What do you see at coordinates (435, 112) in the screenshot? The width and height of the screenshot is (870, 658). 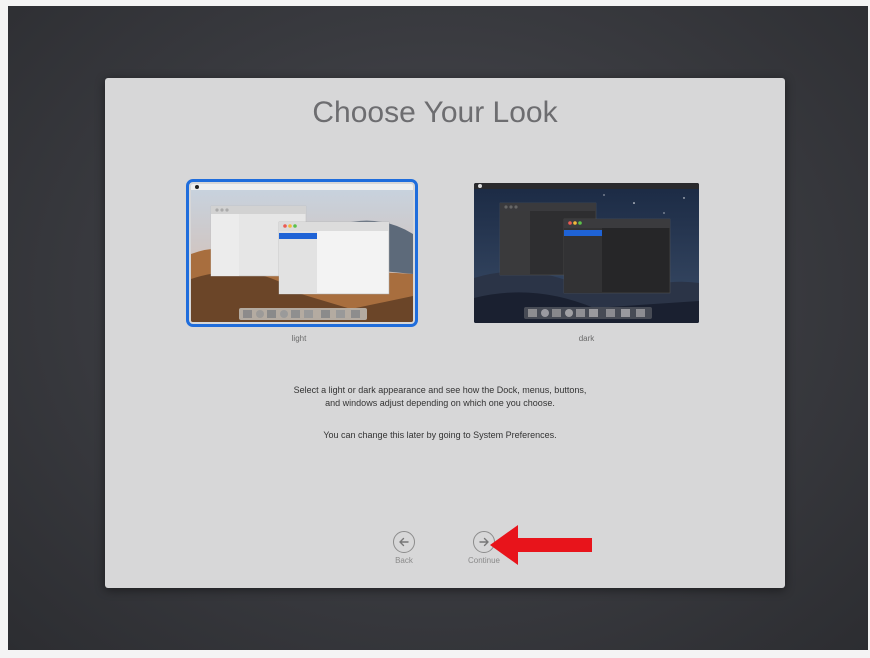 I see `page-title: Choose Your Look` at bounding box center [435, 112].